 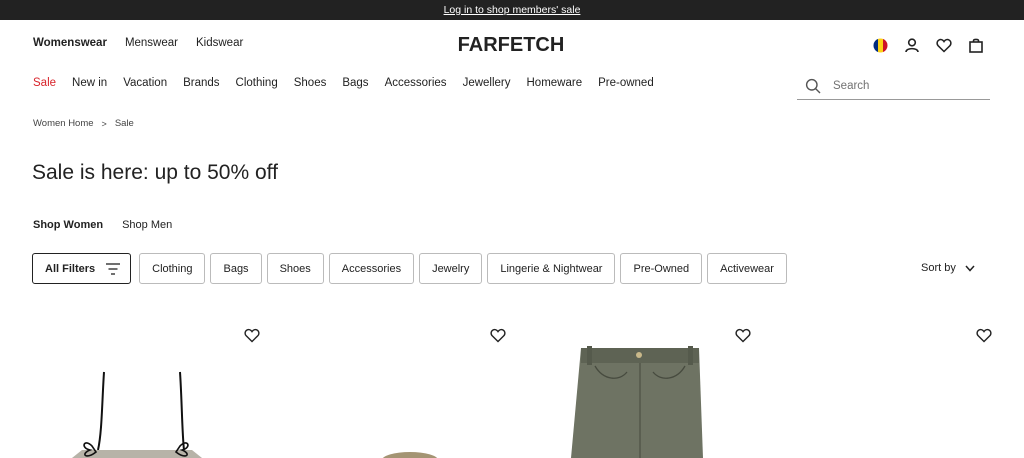 I want to click on search-input, so click(x=908, y=85).